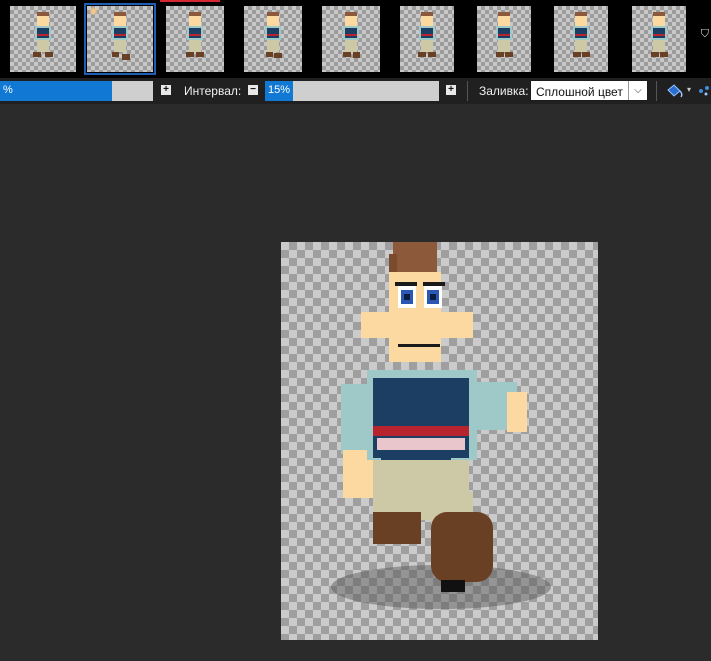  I want to click on frame-thumbnail-selected: ✺, so click(120, 39).